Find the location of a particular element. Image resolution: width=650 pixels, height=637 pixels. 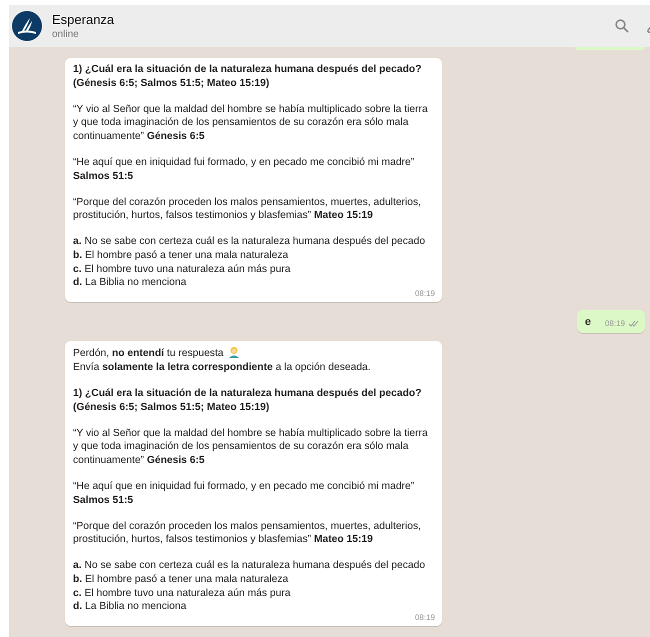

avatar is located at coordinates (27, 26).